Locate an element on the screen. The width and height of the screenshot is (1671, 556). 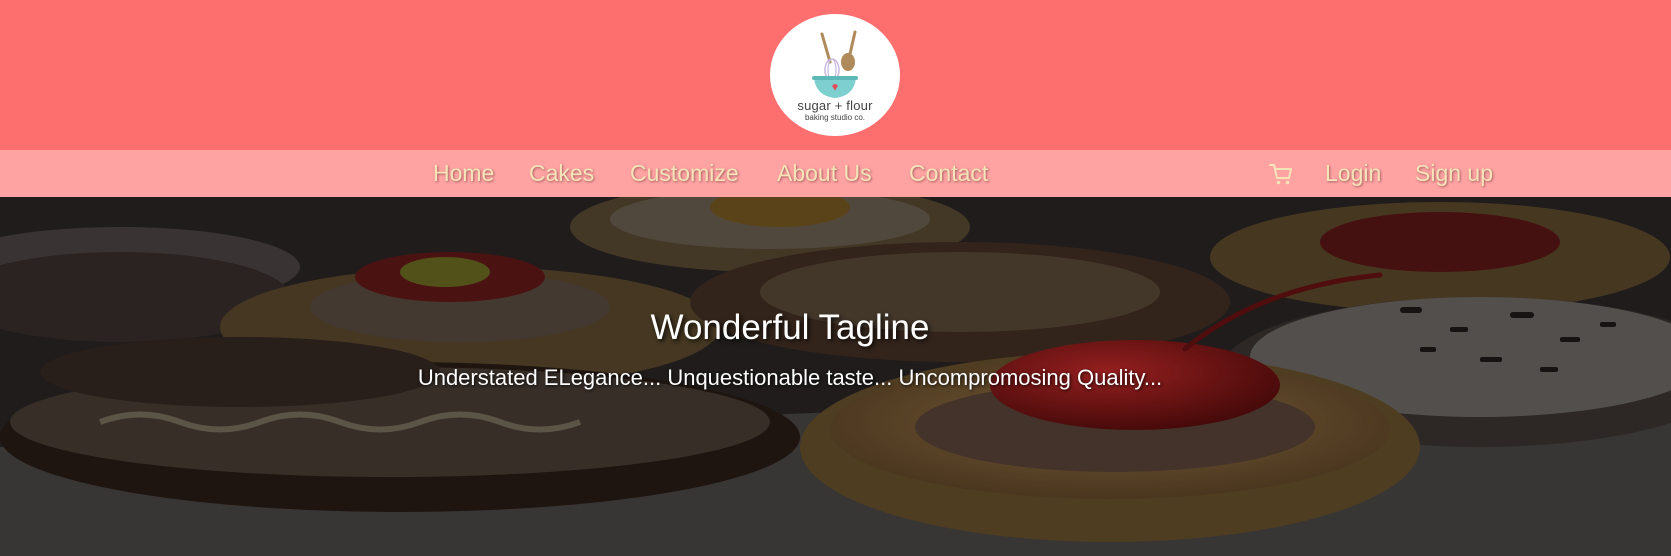
hero-title: Wonderful Tagline is located at coordinates (790, 327).